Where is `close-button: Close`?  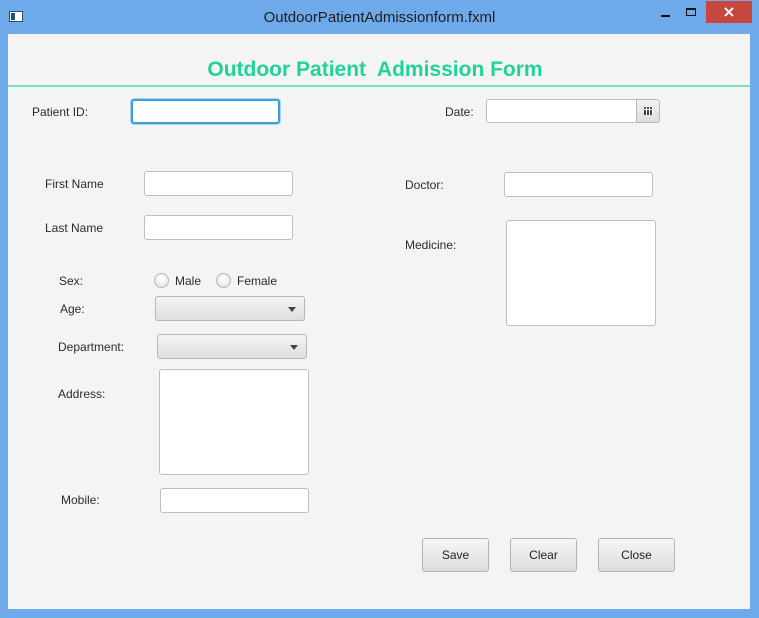
close-button: Close is located at coordinates (636, 555).